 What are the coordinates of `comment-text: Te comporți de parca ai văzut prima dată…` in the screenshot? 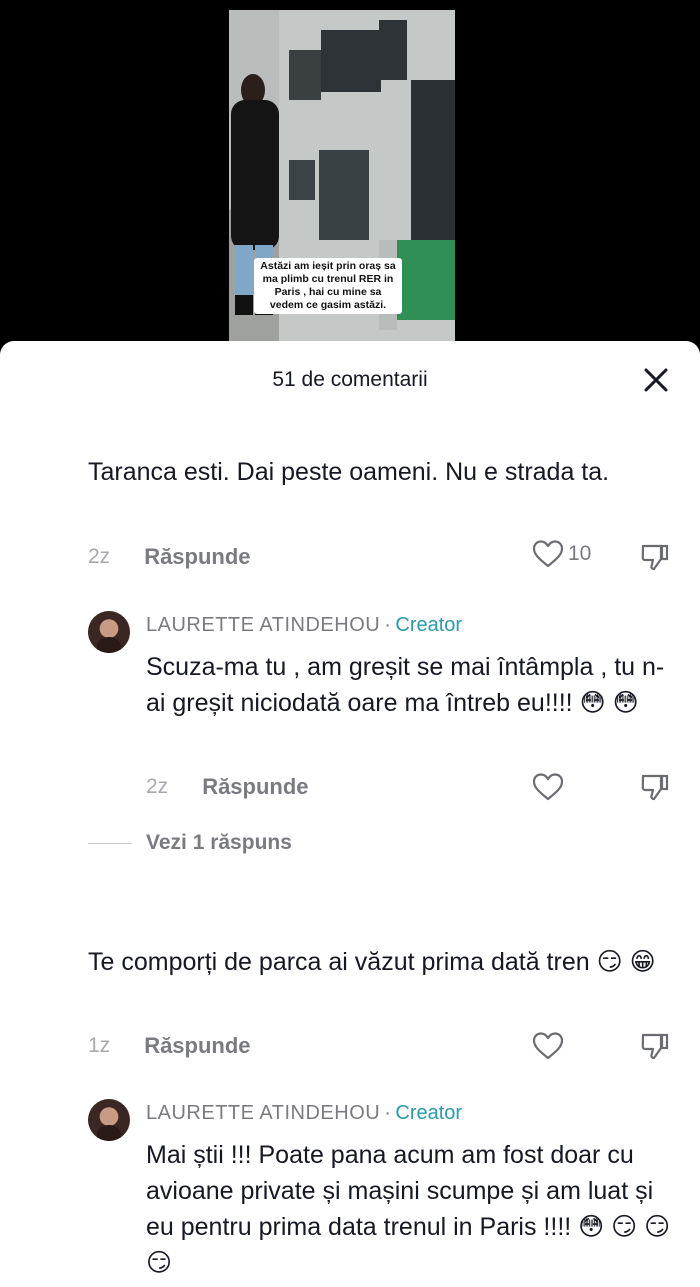 It's located at (372, 962).